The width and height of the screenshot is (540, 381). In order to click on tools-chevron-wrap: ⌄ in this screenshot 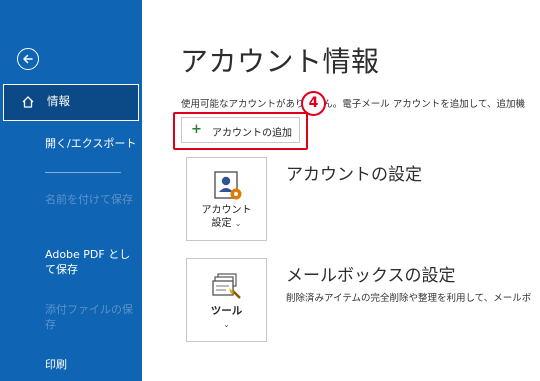, I will do `click(226, 324)`.